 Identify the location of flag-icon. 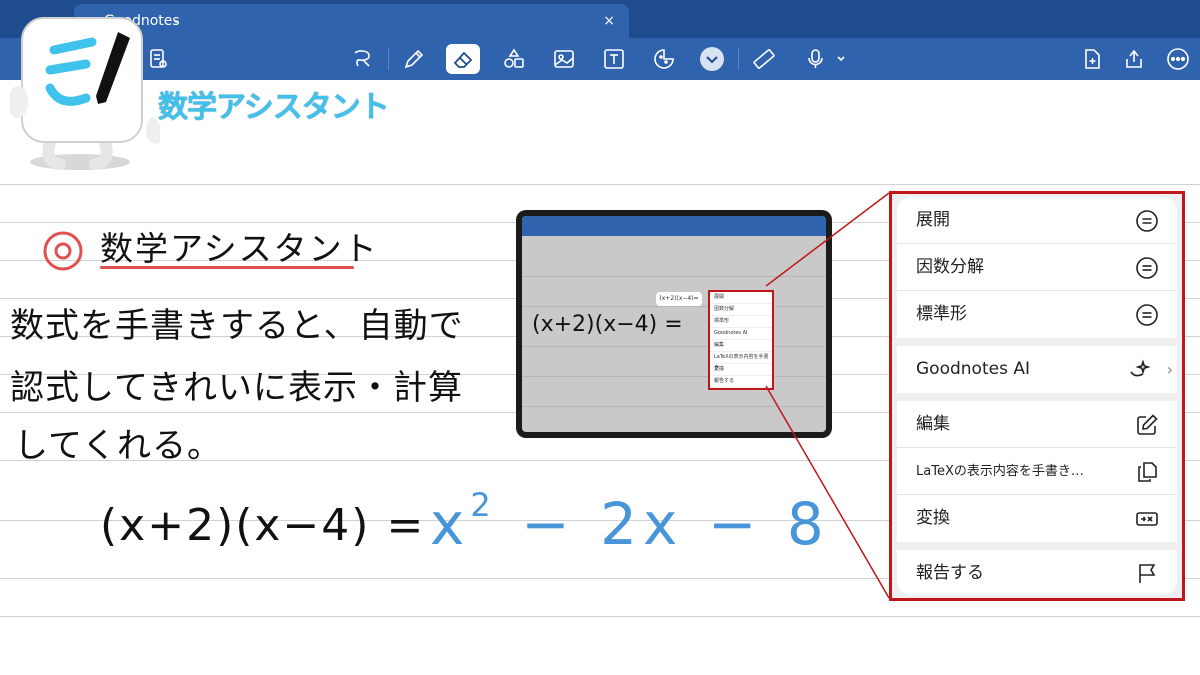
(1147, 574).